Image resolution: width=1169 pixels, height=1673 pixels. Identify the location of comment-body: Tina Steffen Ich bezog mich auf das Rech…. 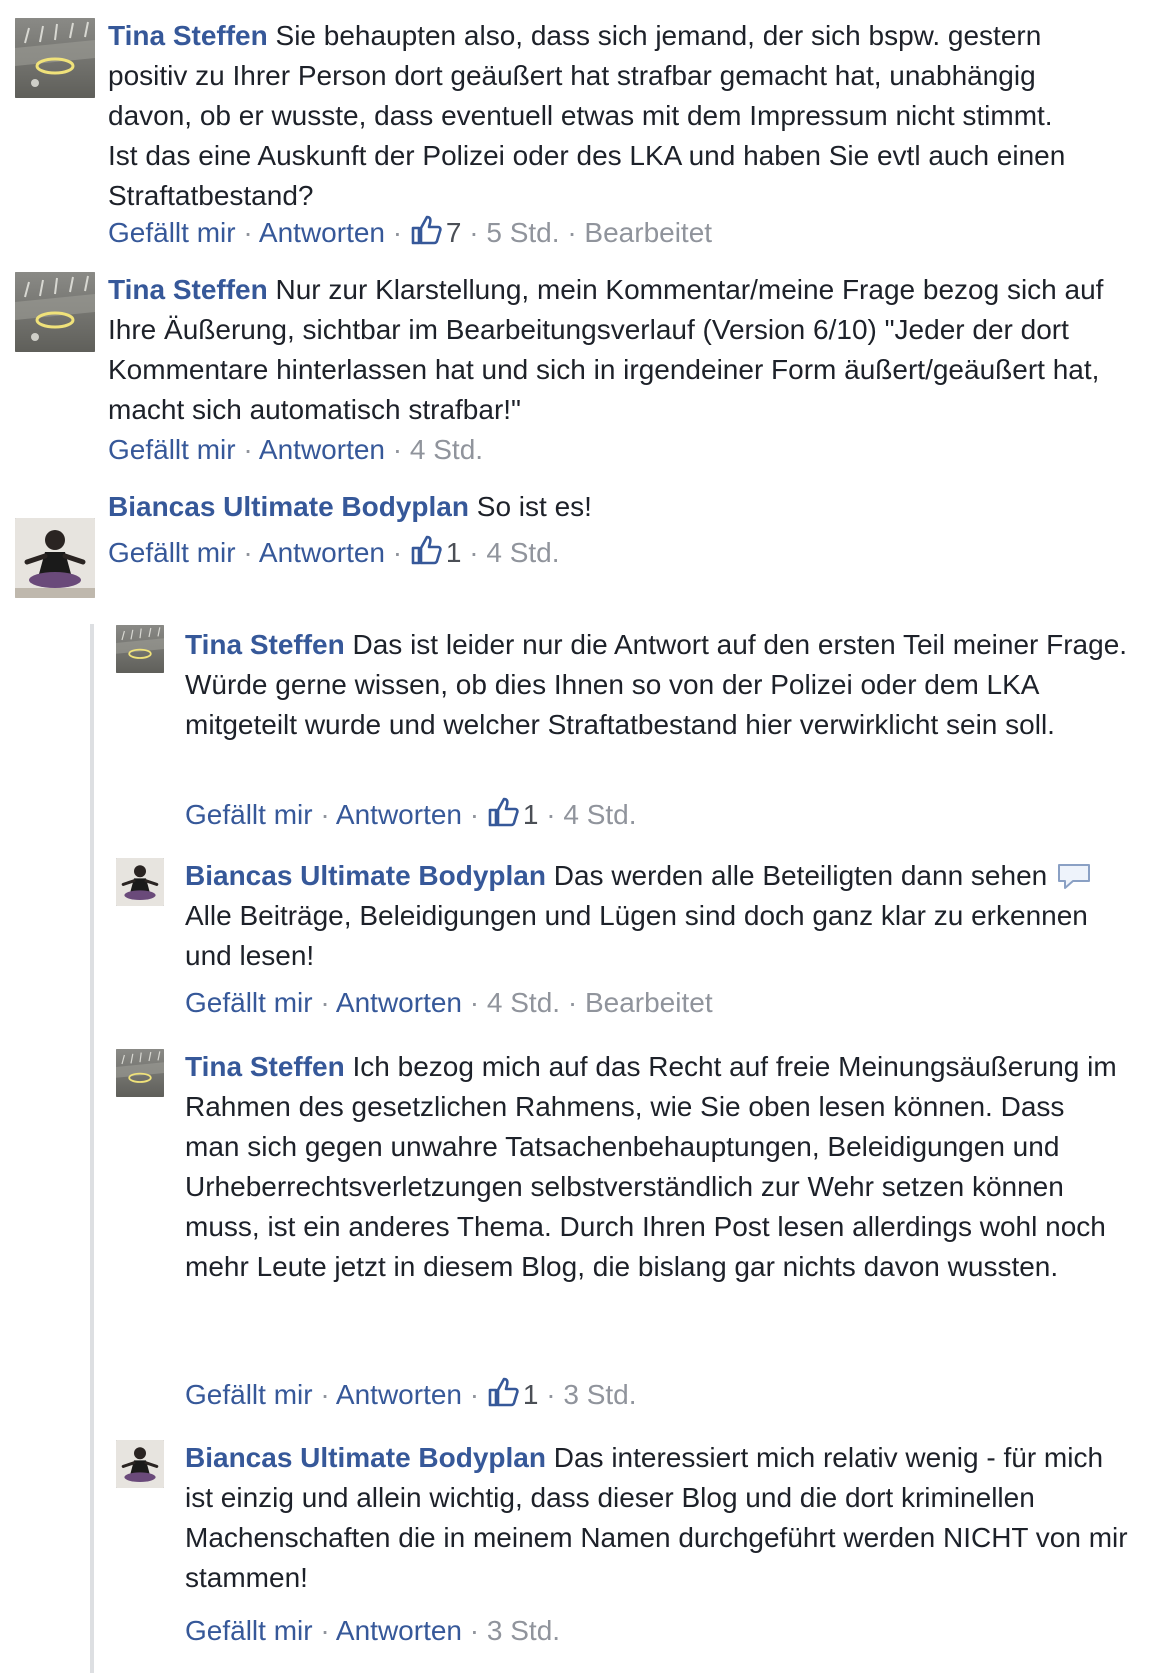
(655, 1167).